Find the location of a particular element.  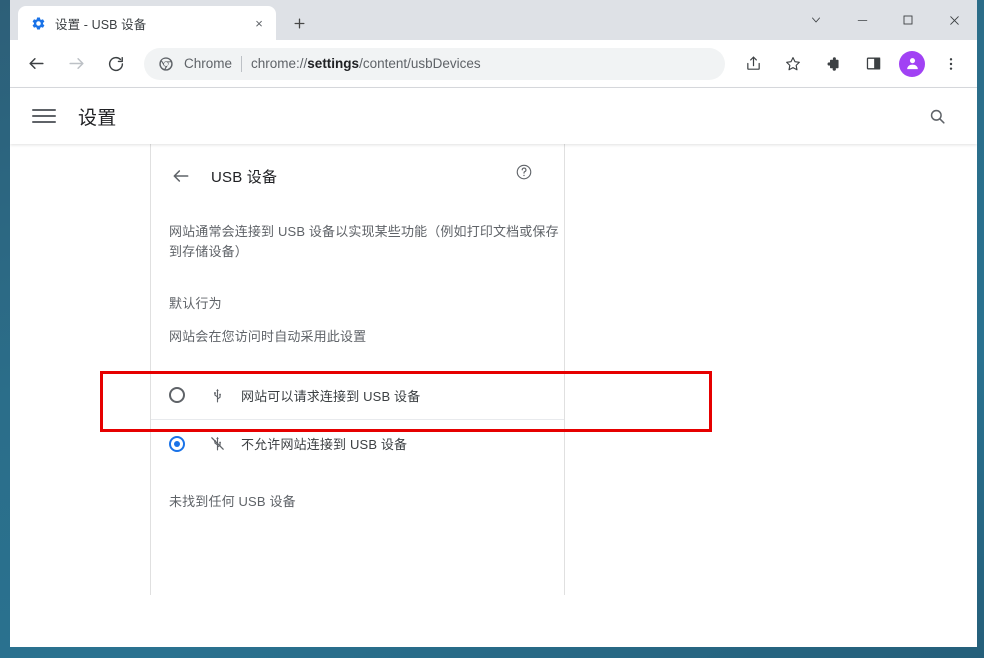

three-dot-menu-icon is located at coordinates (951, 64).